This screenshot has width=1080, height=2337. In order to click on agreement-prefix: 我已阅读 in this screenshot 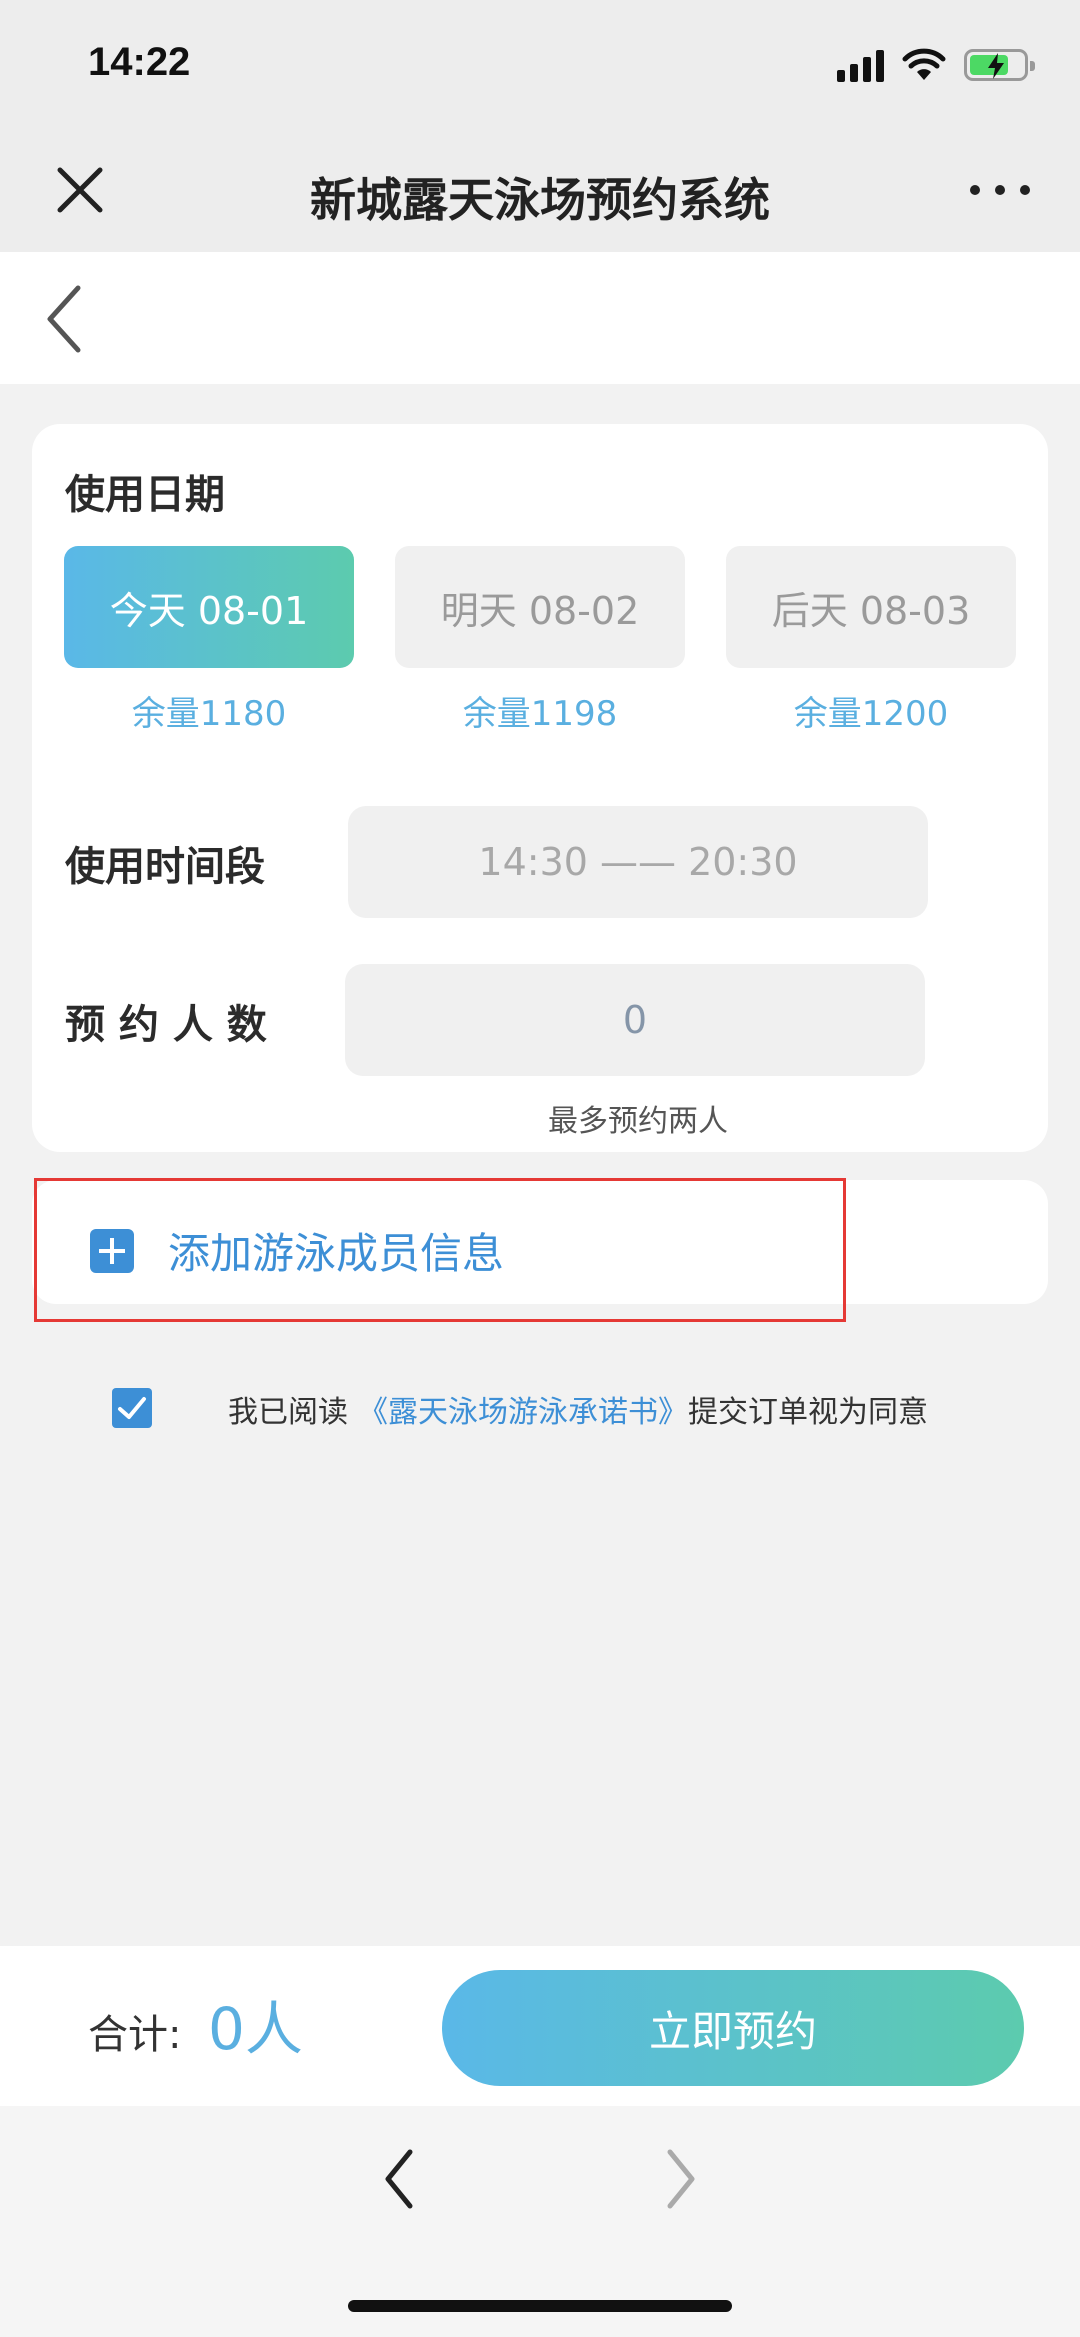, I will do `click(288, 1412)`.